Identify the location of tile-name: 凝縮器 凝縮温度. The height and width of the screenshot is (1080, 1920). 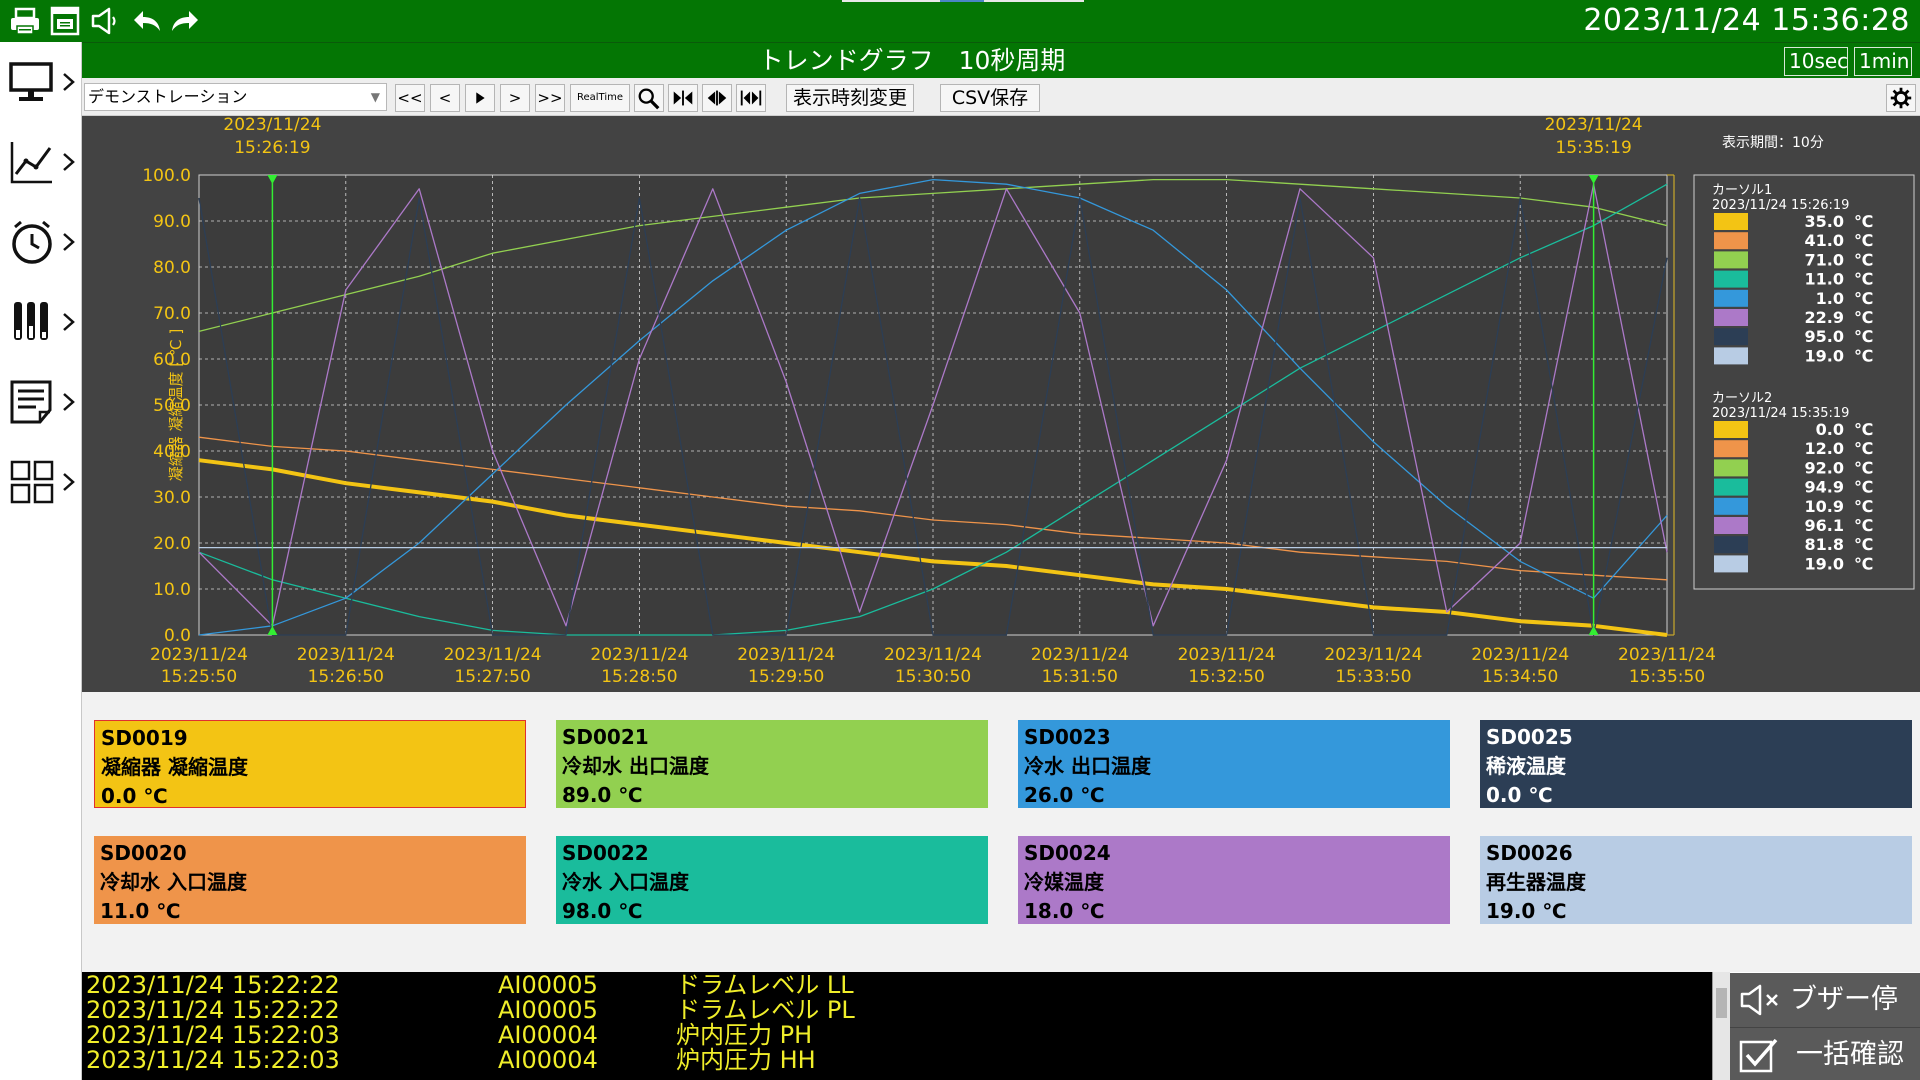
(174, 767).